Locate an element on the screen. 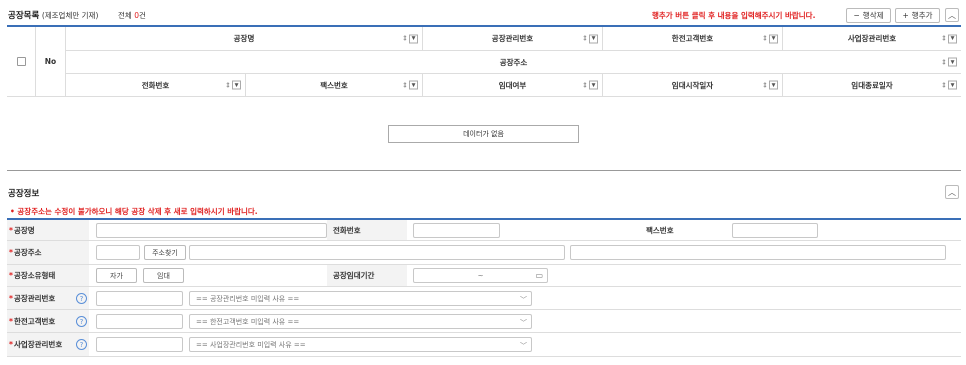 The width and height of the screenshot is (966, 365). form-row-biz-mgmt-no: * 사업장관리번호 ? == 사업장관리번호 미입력 사유 == ﹀ is located at coordinates (484, 345).